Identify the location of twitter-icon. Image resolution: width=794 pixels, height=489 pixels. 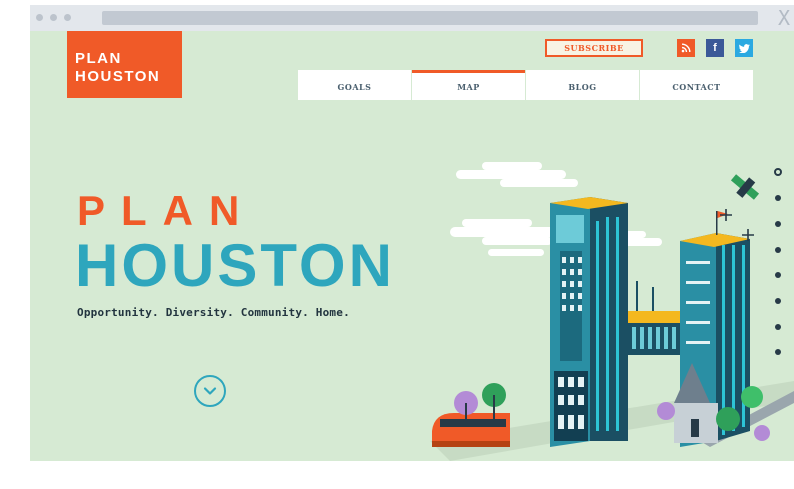
(744, 48).